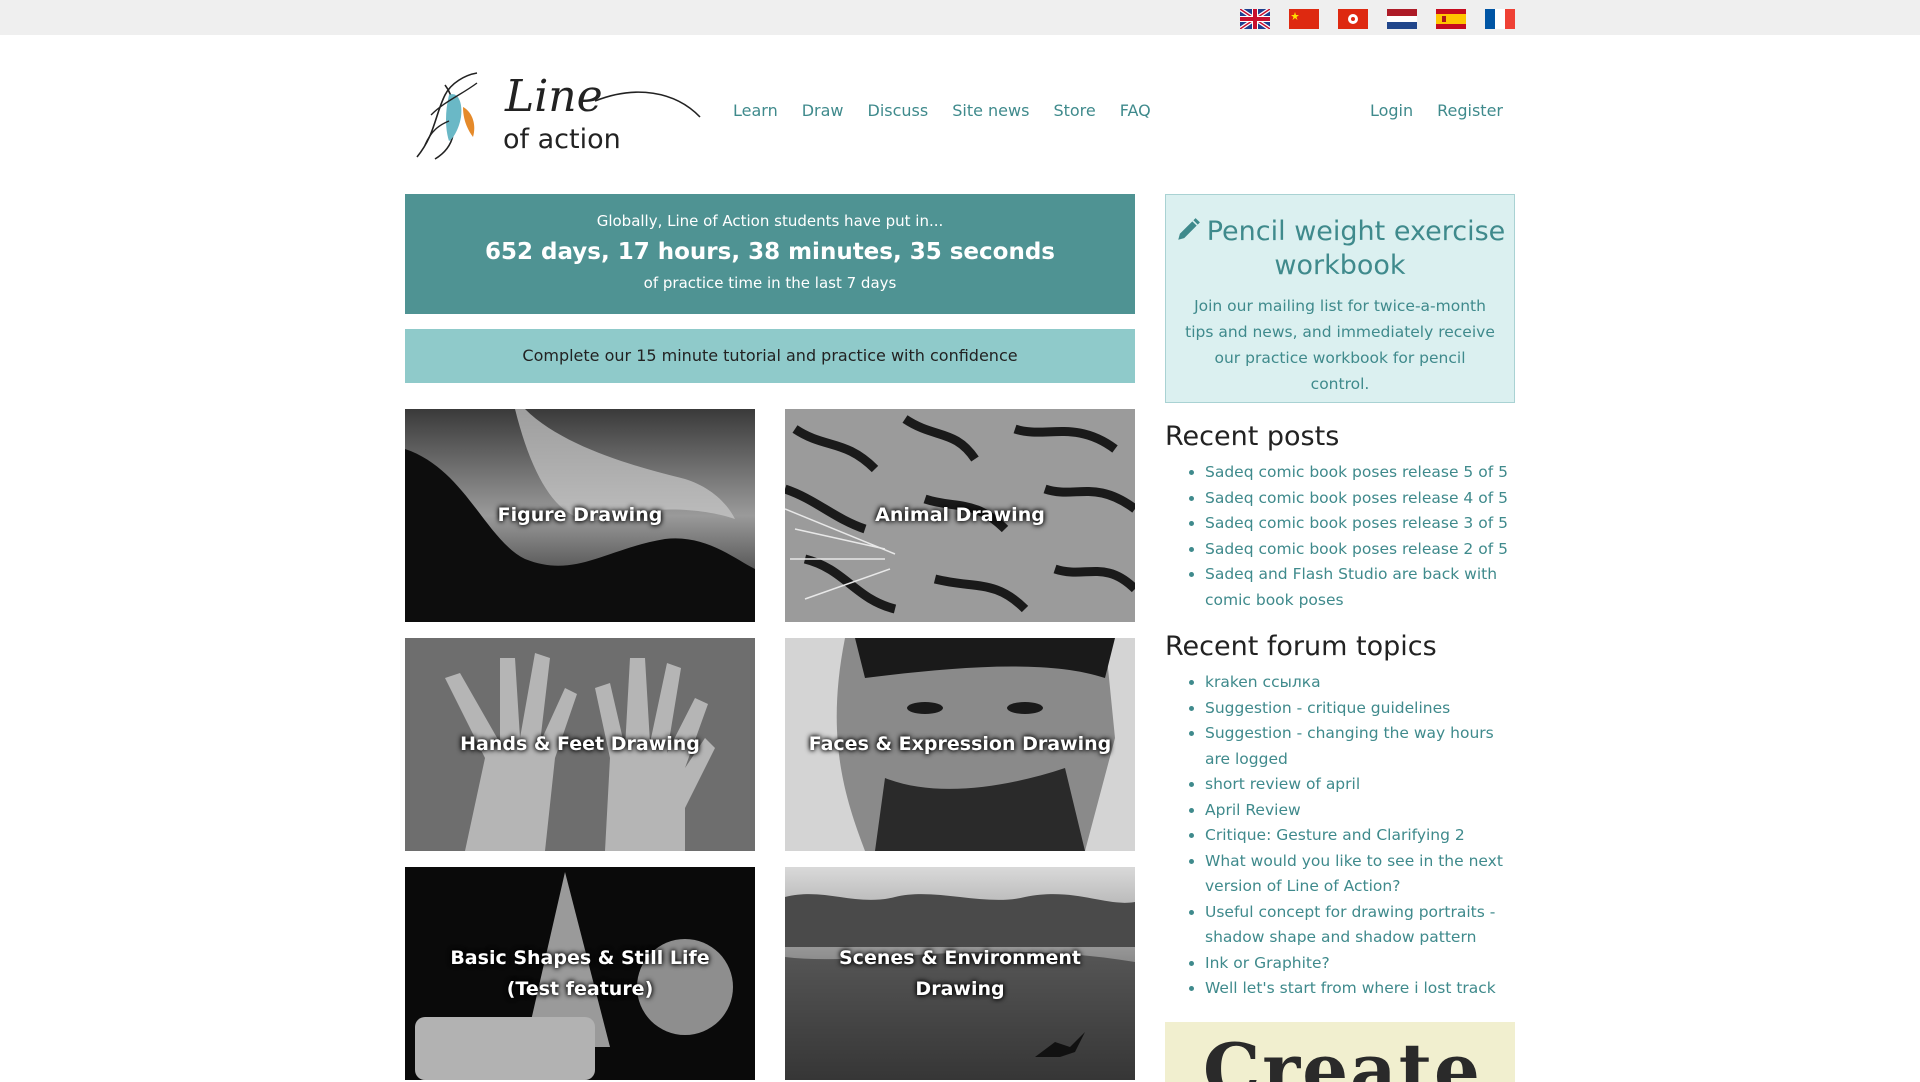 This screenshot has width=1920, height=1082. I want to click on uk-flag-icon, so click(1255, 19).